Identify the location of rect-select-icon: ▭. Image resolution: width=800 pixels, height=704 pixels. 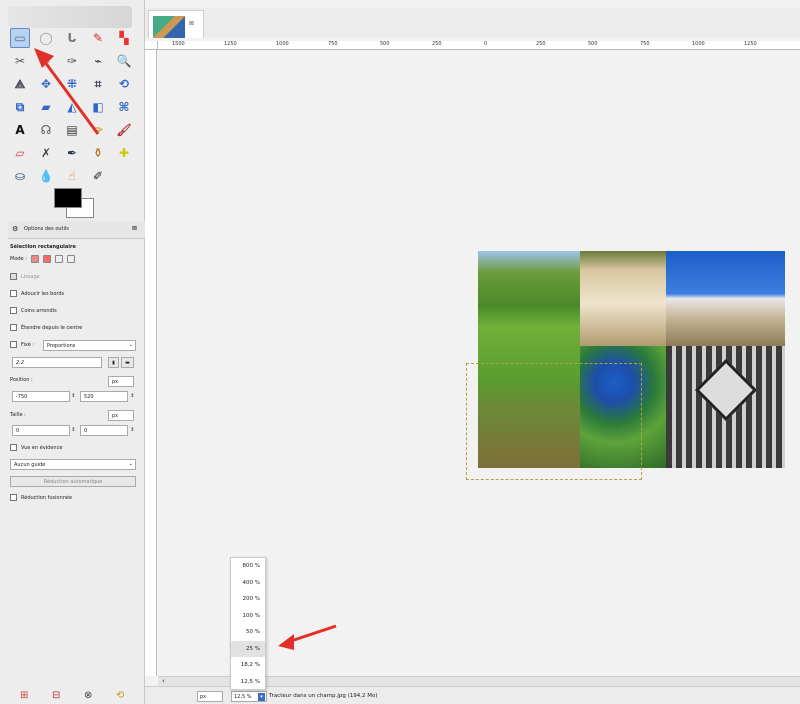
(20, 38).